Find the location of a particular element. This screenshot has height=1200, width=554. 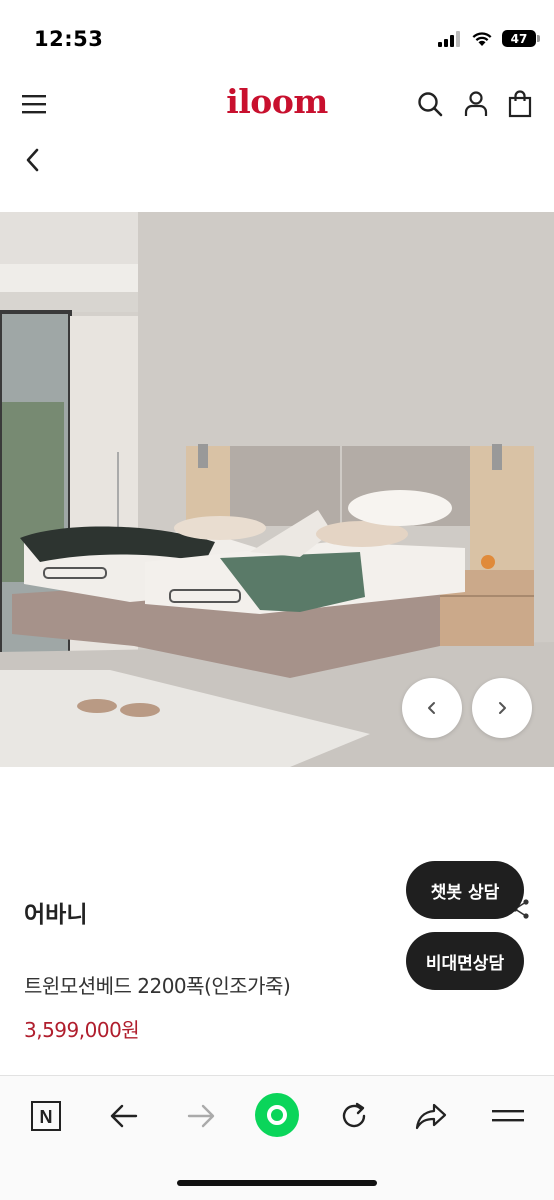

remote-consult-button: 비대면상담 is located at coordinates (465, 961).